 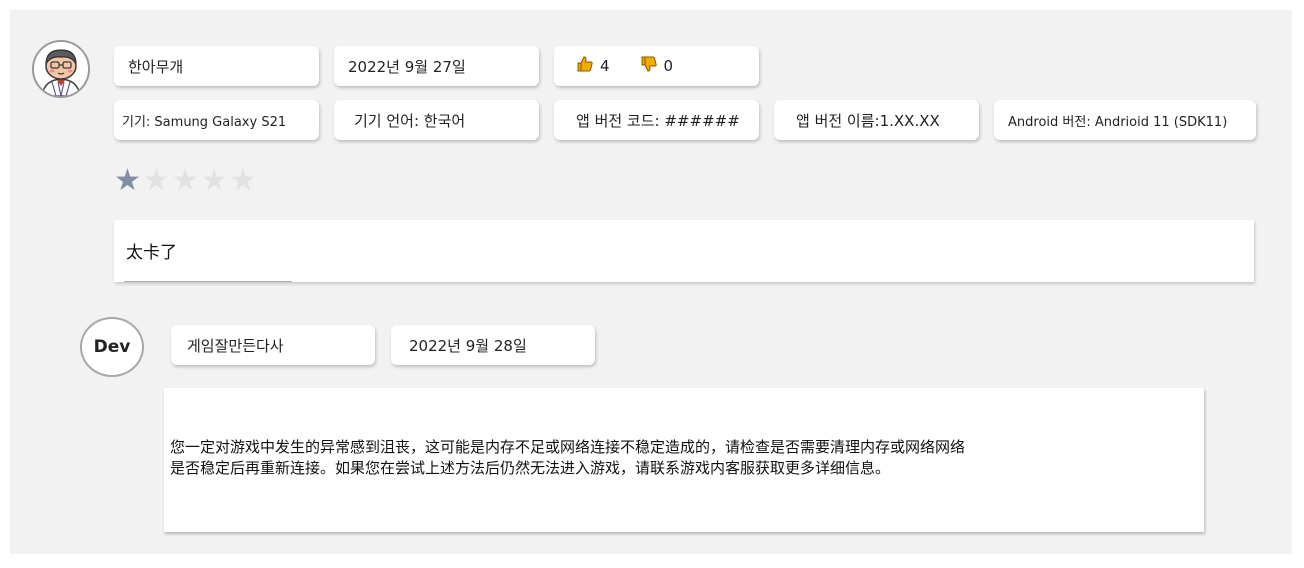 I want to click on dev-badge: Dev, so click(x=112, y=347).